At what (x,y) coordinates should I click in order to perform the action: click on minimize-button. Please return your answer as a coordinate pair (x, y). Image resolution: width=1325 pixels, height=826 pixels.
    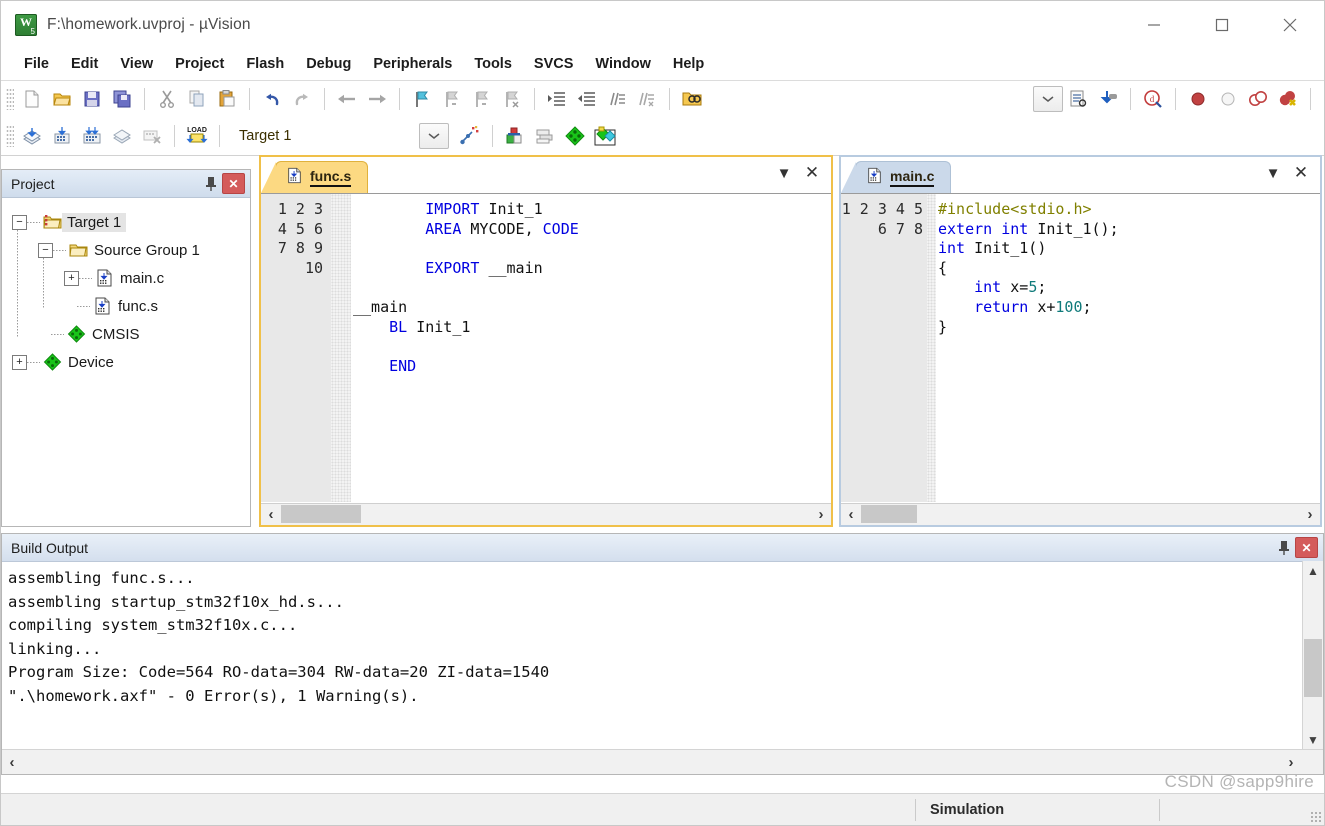
    Looking at the image, I should click on (1154, 24).